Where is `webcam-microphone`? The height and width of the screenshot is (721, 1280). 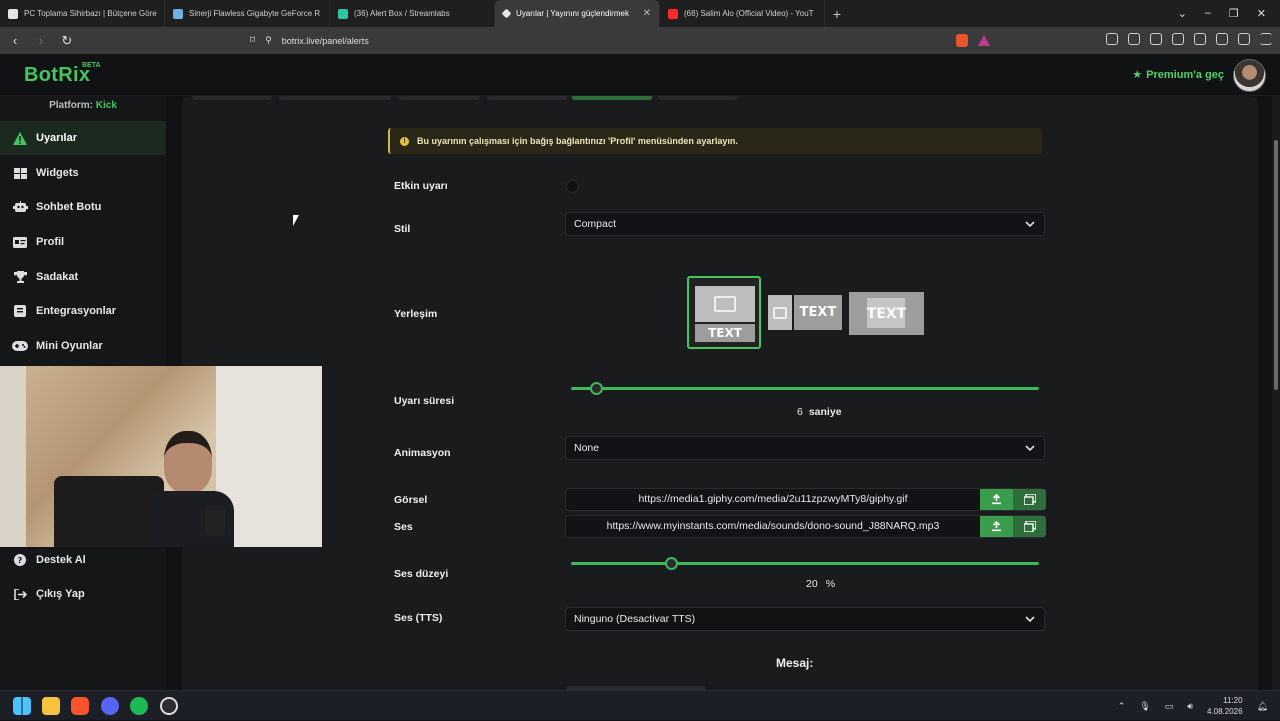
webcam-microphone is located at coordinates (215, 521).